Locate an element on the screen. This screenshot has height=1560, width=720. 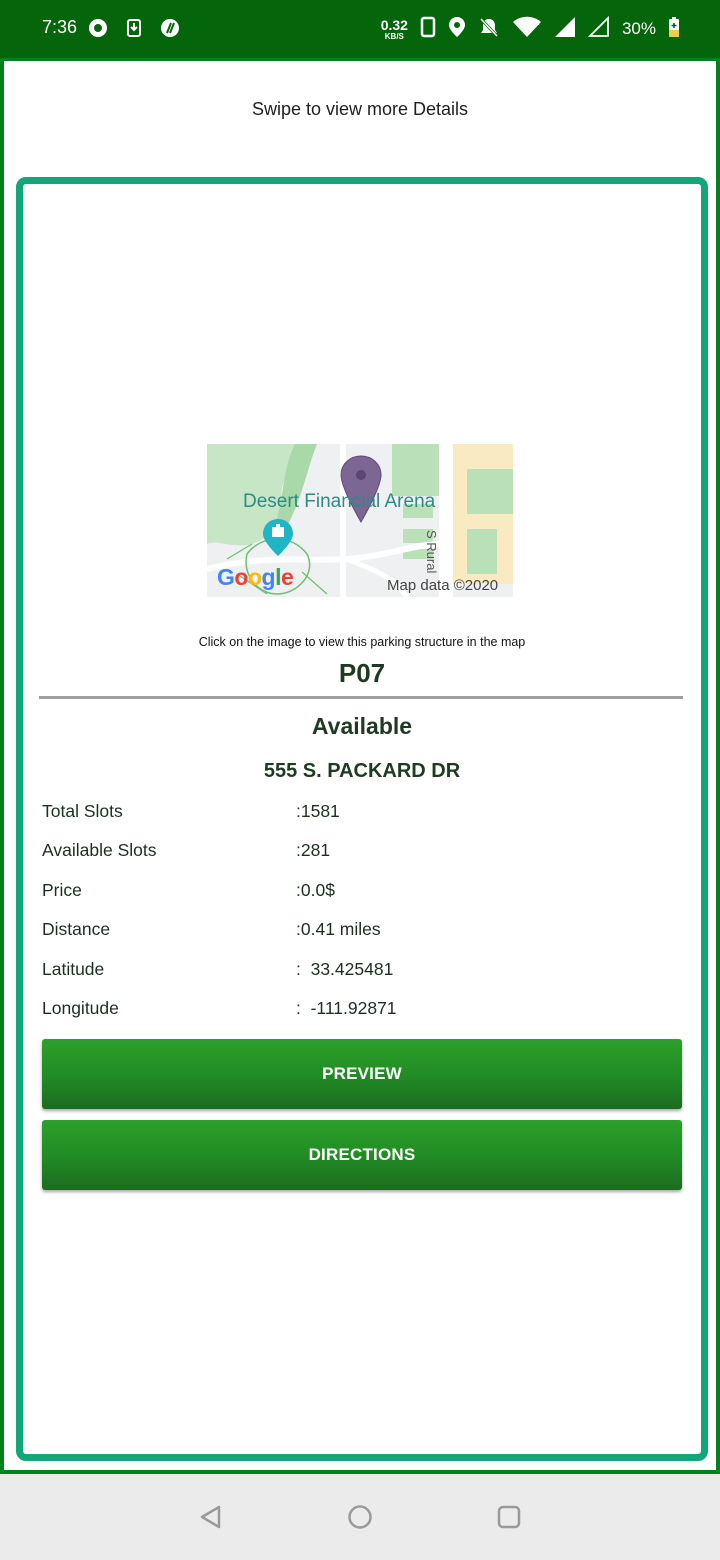
detail-label: Distance is located at coordinates (76, 929).